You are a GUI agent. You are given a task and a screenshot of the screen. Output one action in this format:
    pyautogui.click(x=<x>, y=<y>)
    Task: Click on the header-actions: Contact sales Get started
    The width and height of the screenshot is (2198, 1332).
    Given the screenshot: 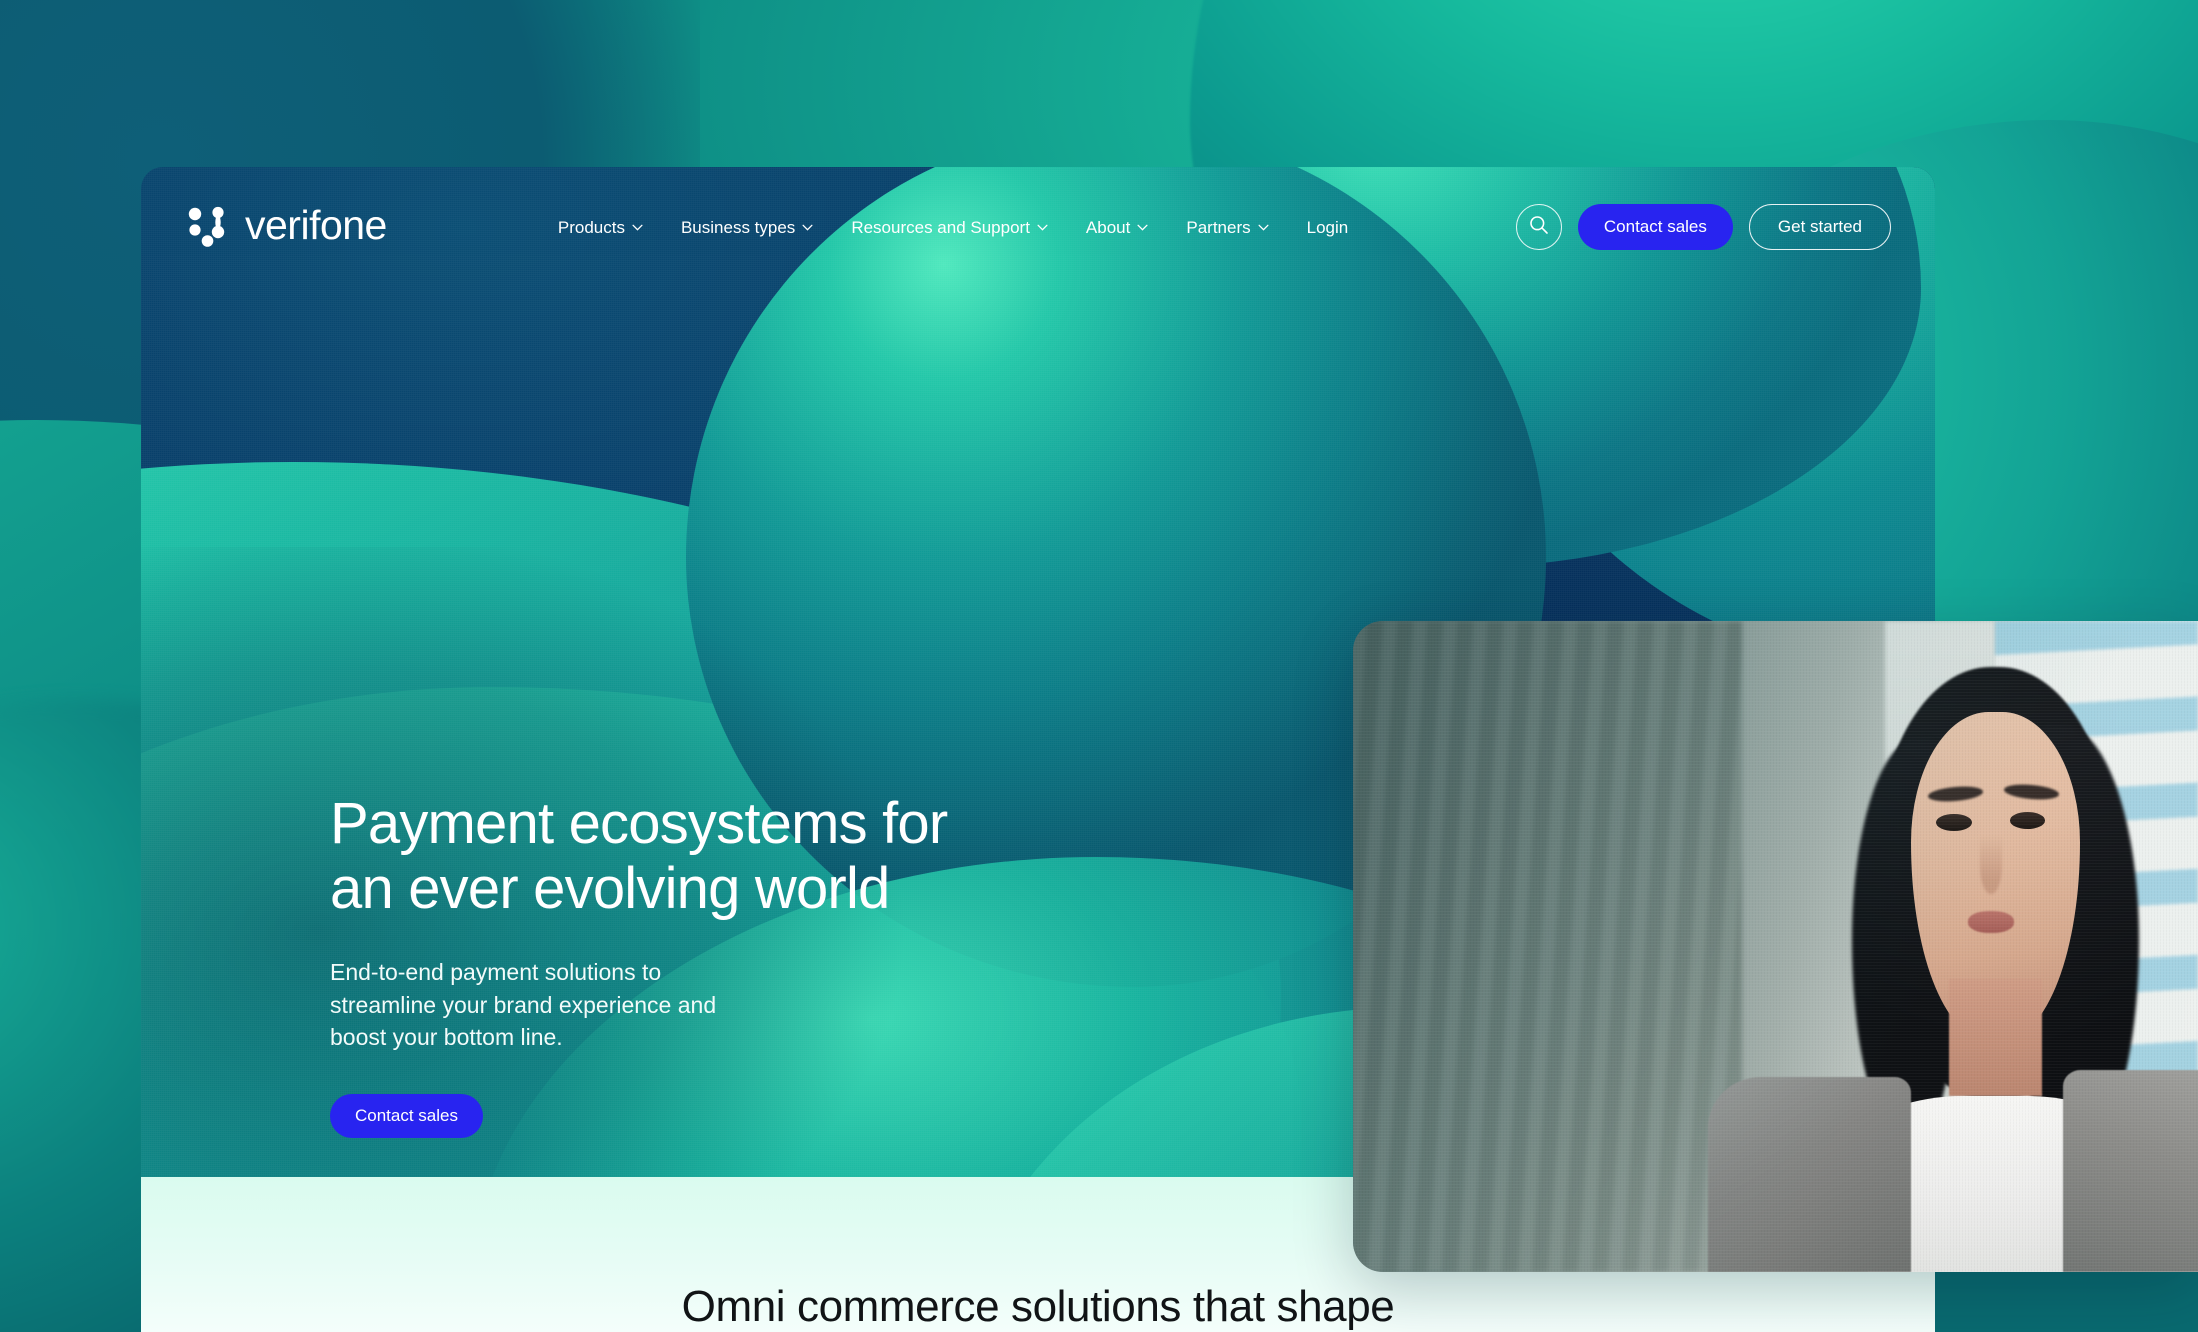 What is the action you would take?
    pyautogui.click(x=1703, y=227)
    